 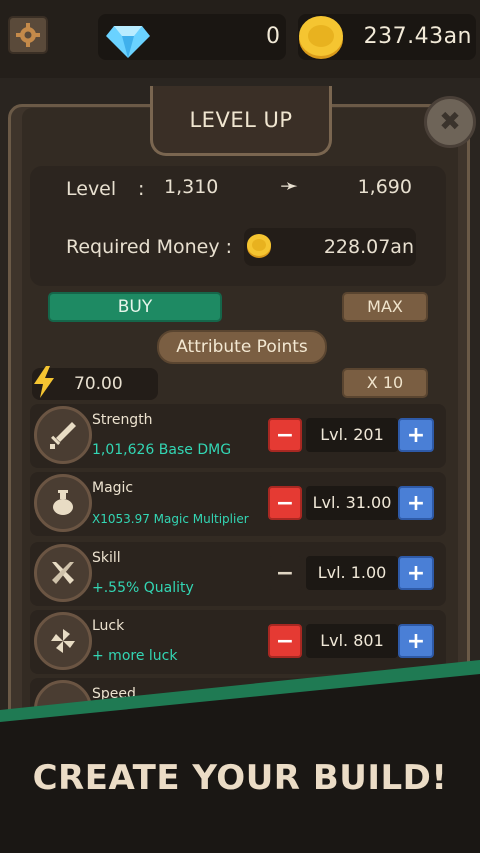 I want to click on arrow-right-icon: ➛, so click(x=289, y=186).